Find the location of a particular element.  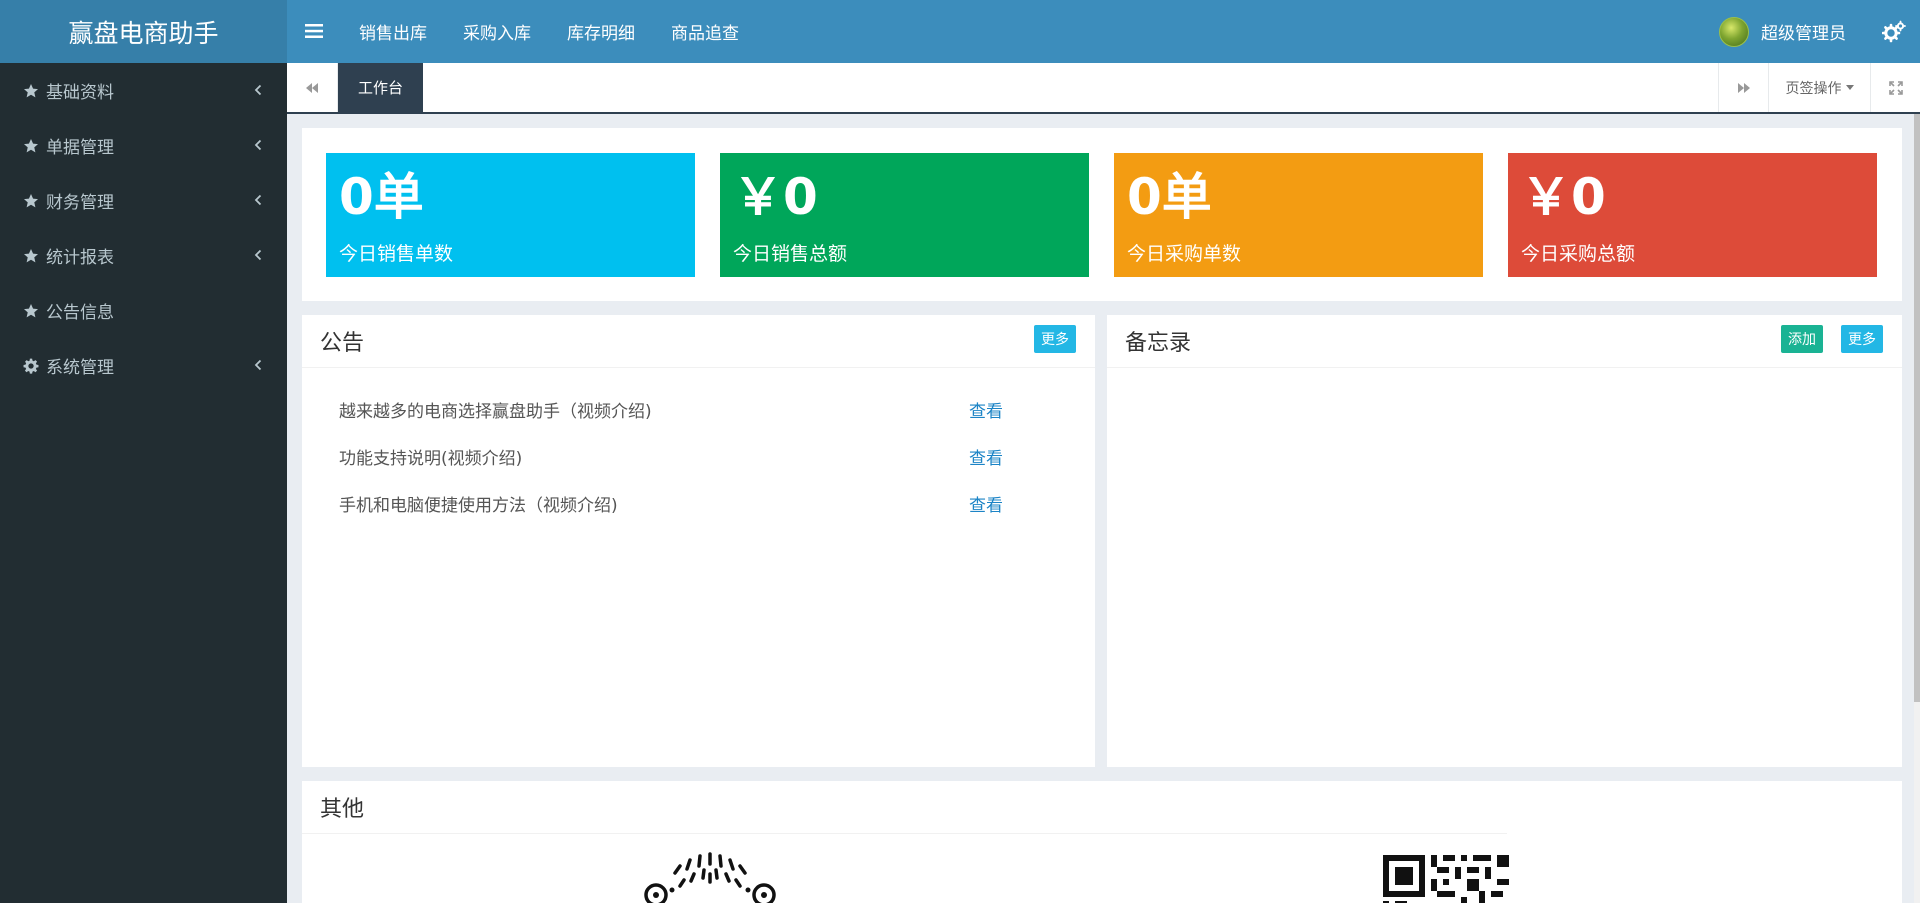

stat-card-sales-total: ￥0 今日销售总额 is located at coordinates (904, 215).